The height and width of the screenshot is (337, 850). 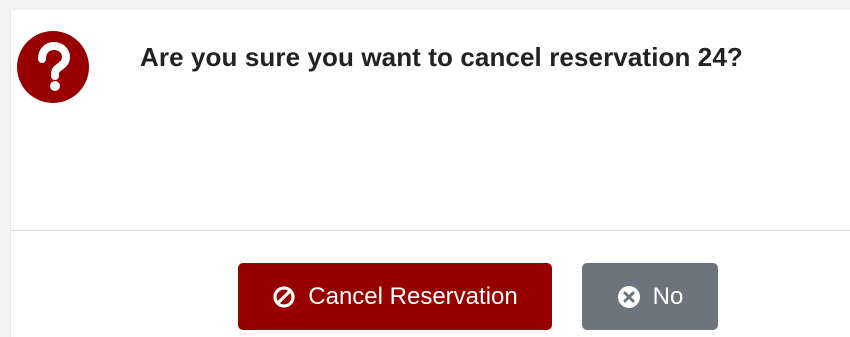 What do you see at coordinates (668, 296) in the screenshot?
I see `no-label: No` at bounding box center [668, 296].